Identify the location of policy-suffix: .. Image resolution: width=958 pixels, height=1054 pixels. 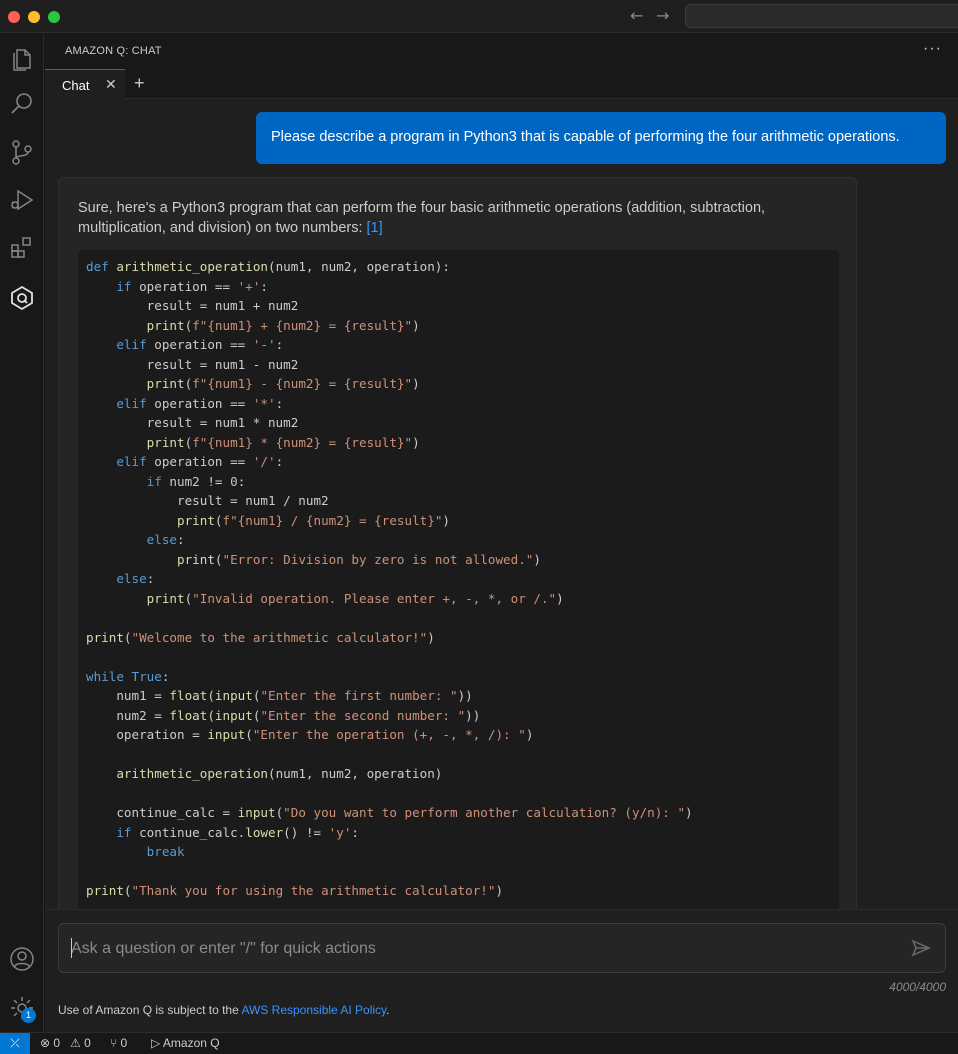
(388, 1010).